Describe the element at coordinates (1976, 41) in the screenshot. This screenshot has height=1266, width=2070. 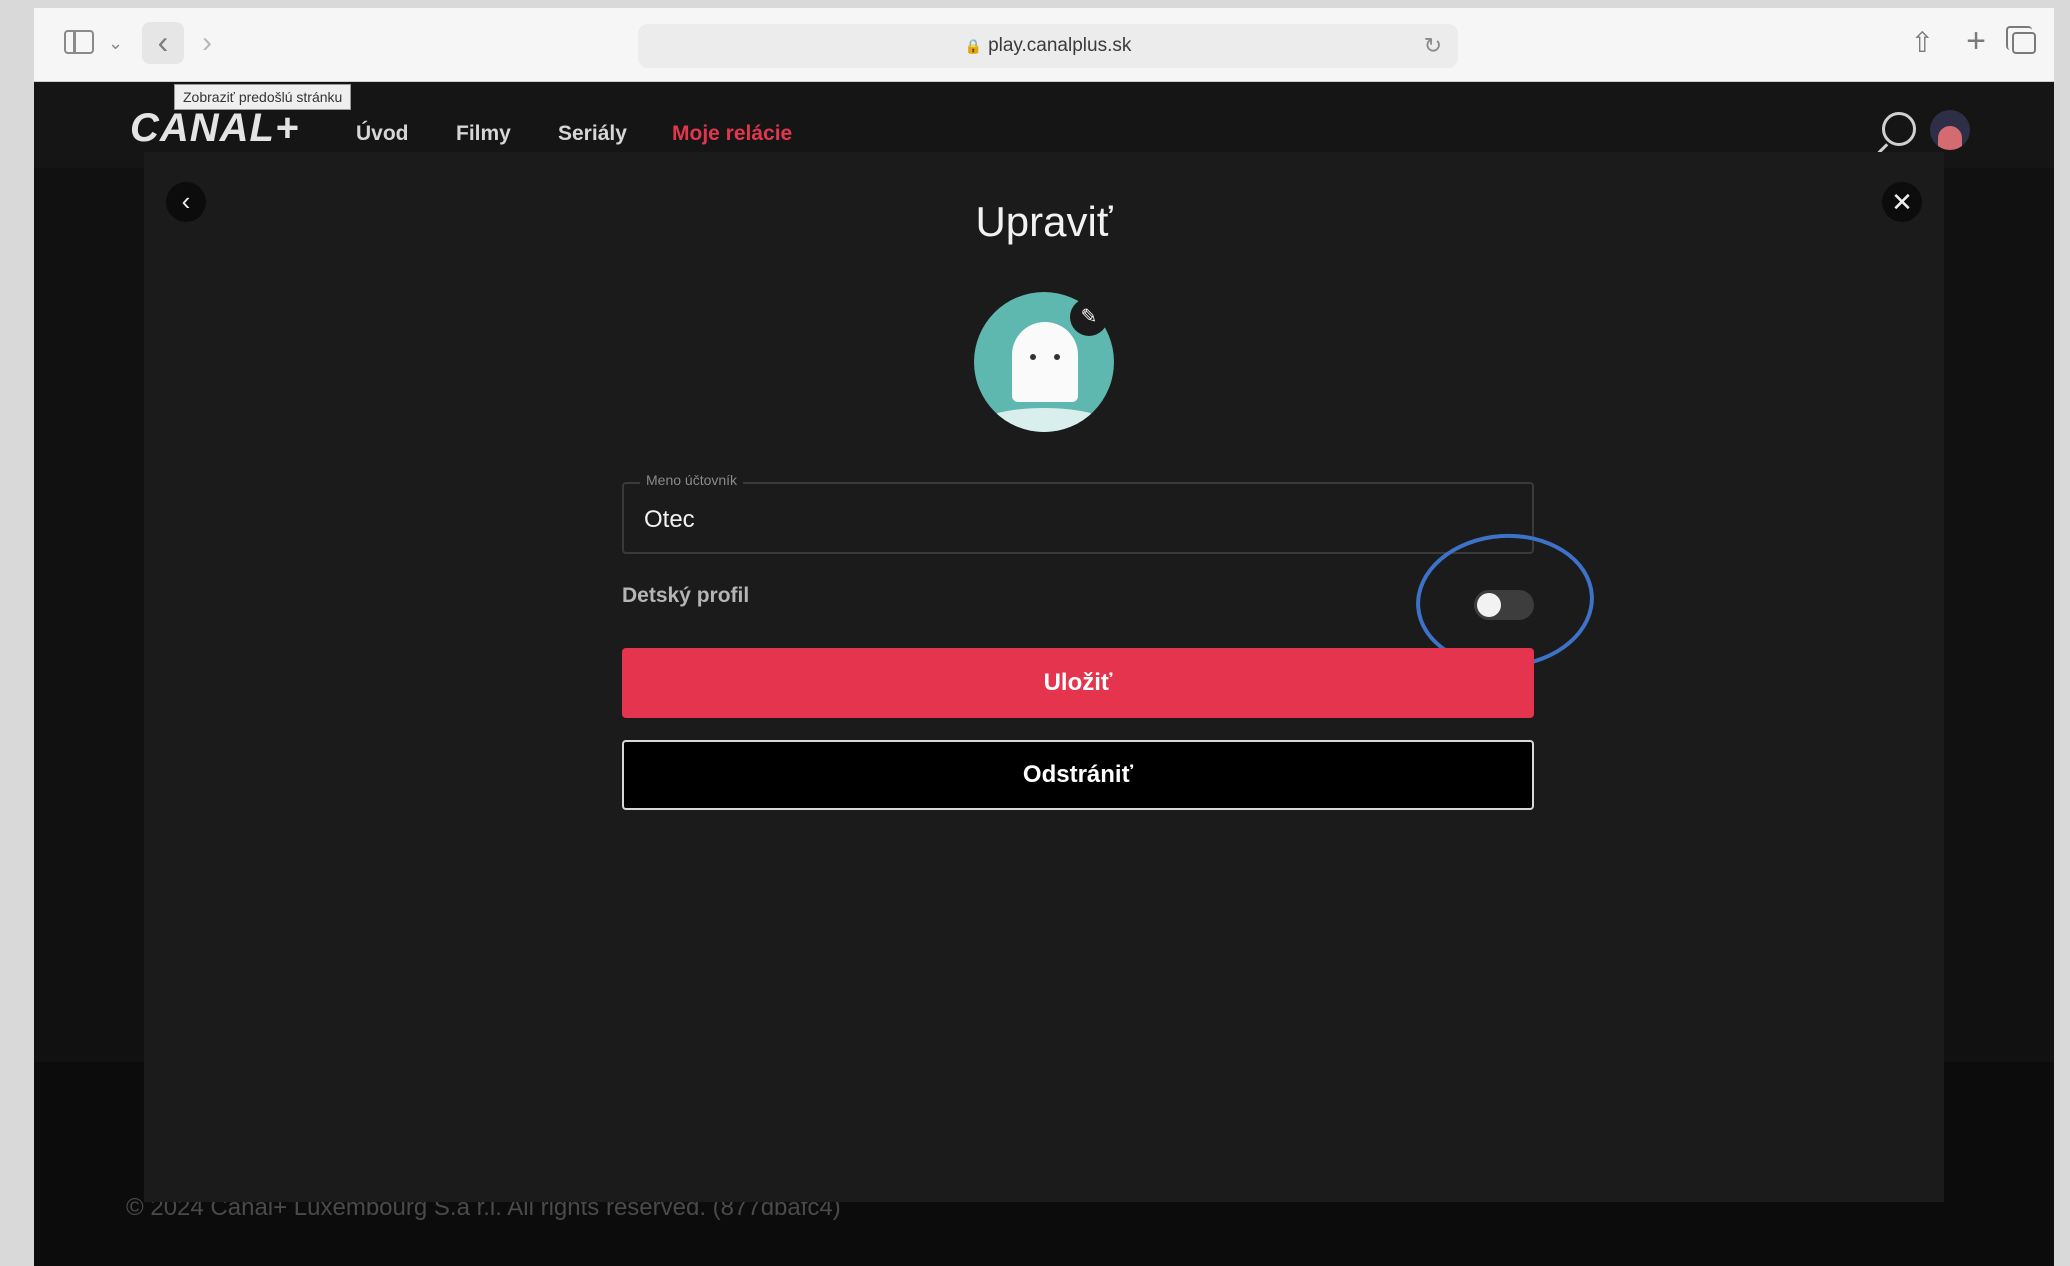
I see `new-tab-icon: +` at that location.